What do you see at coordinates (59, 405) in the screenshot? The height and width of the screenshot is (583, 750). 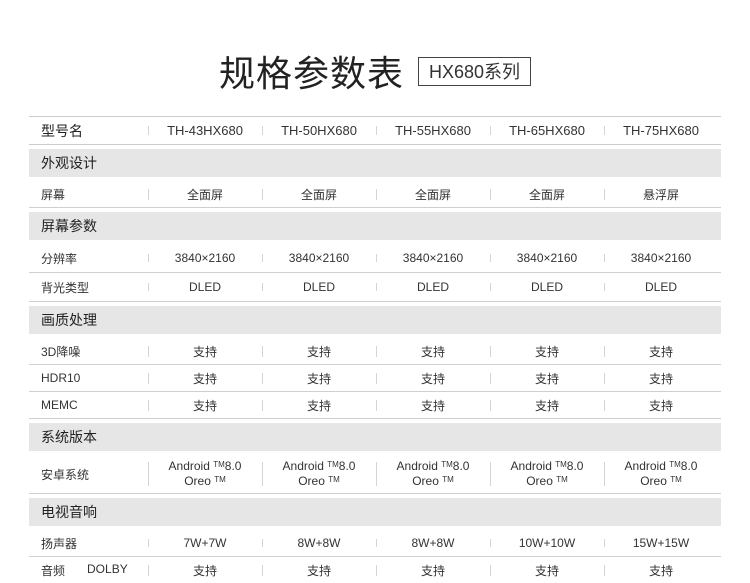 I see `row-label: MEMC` at bounding box center [59, 405].